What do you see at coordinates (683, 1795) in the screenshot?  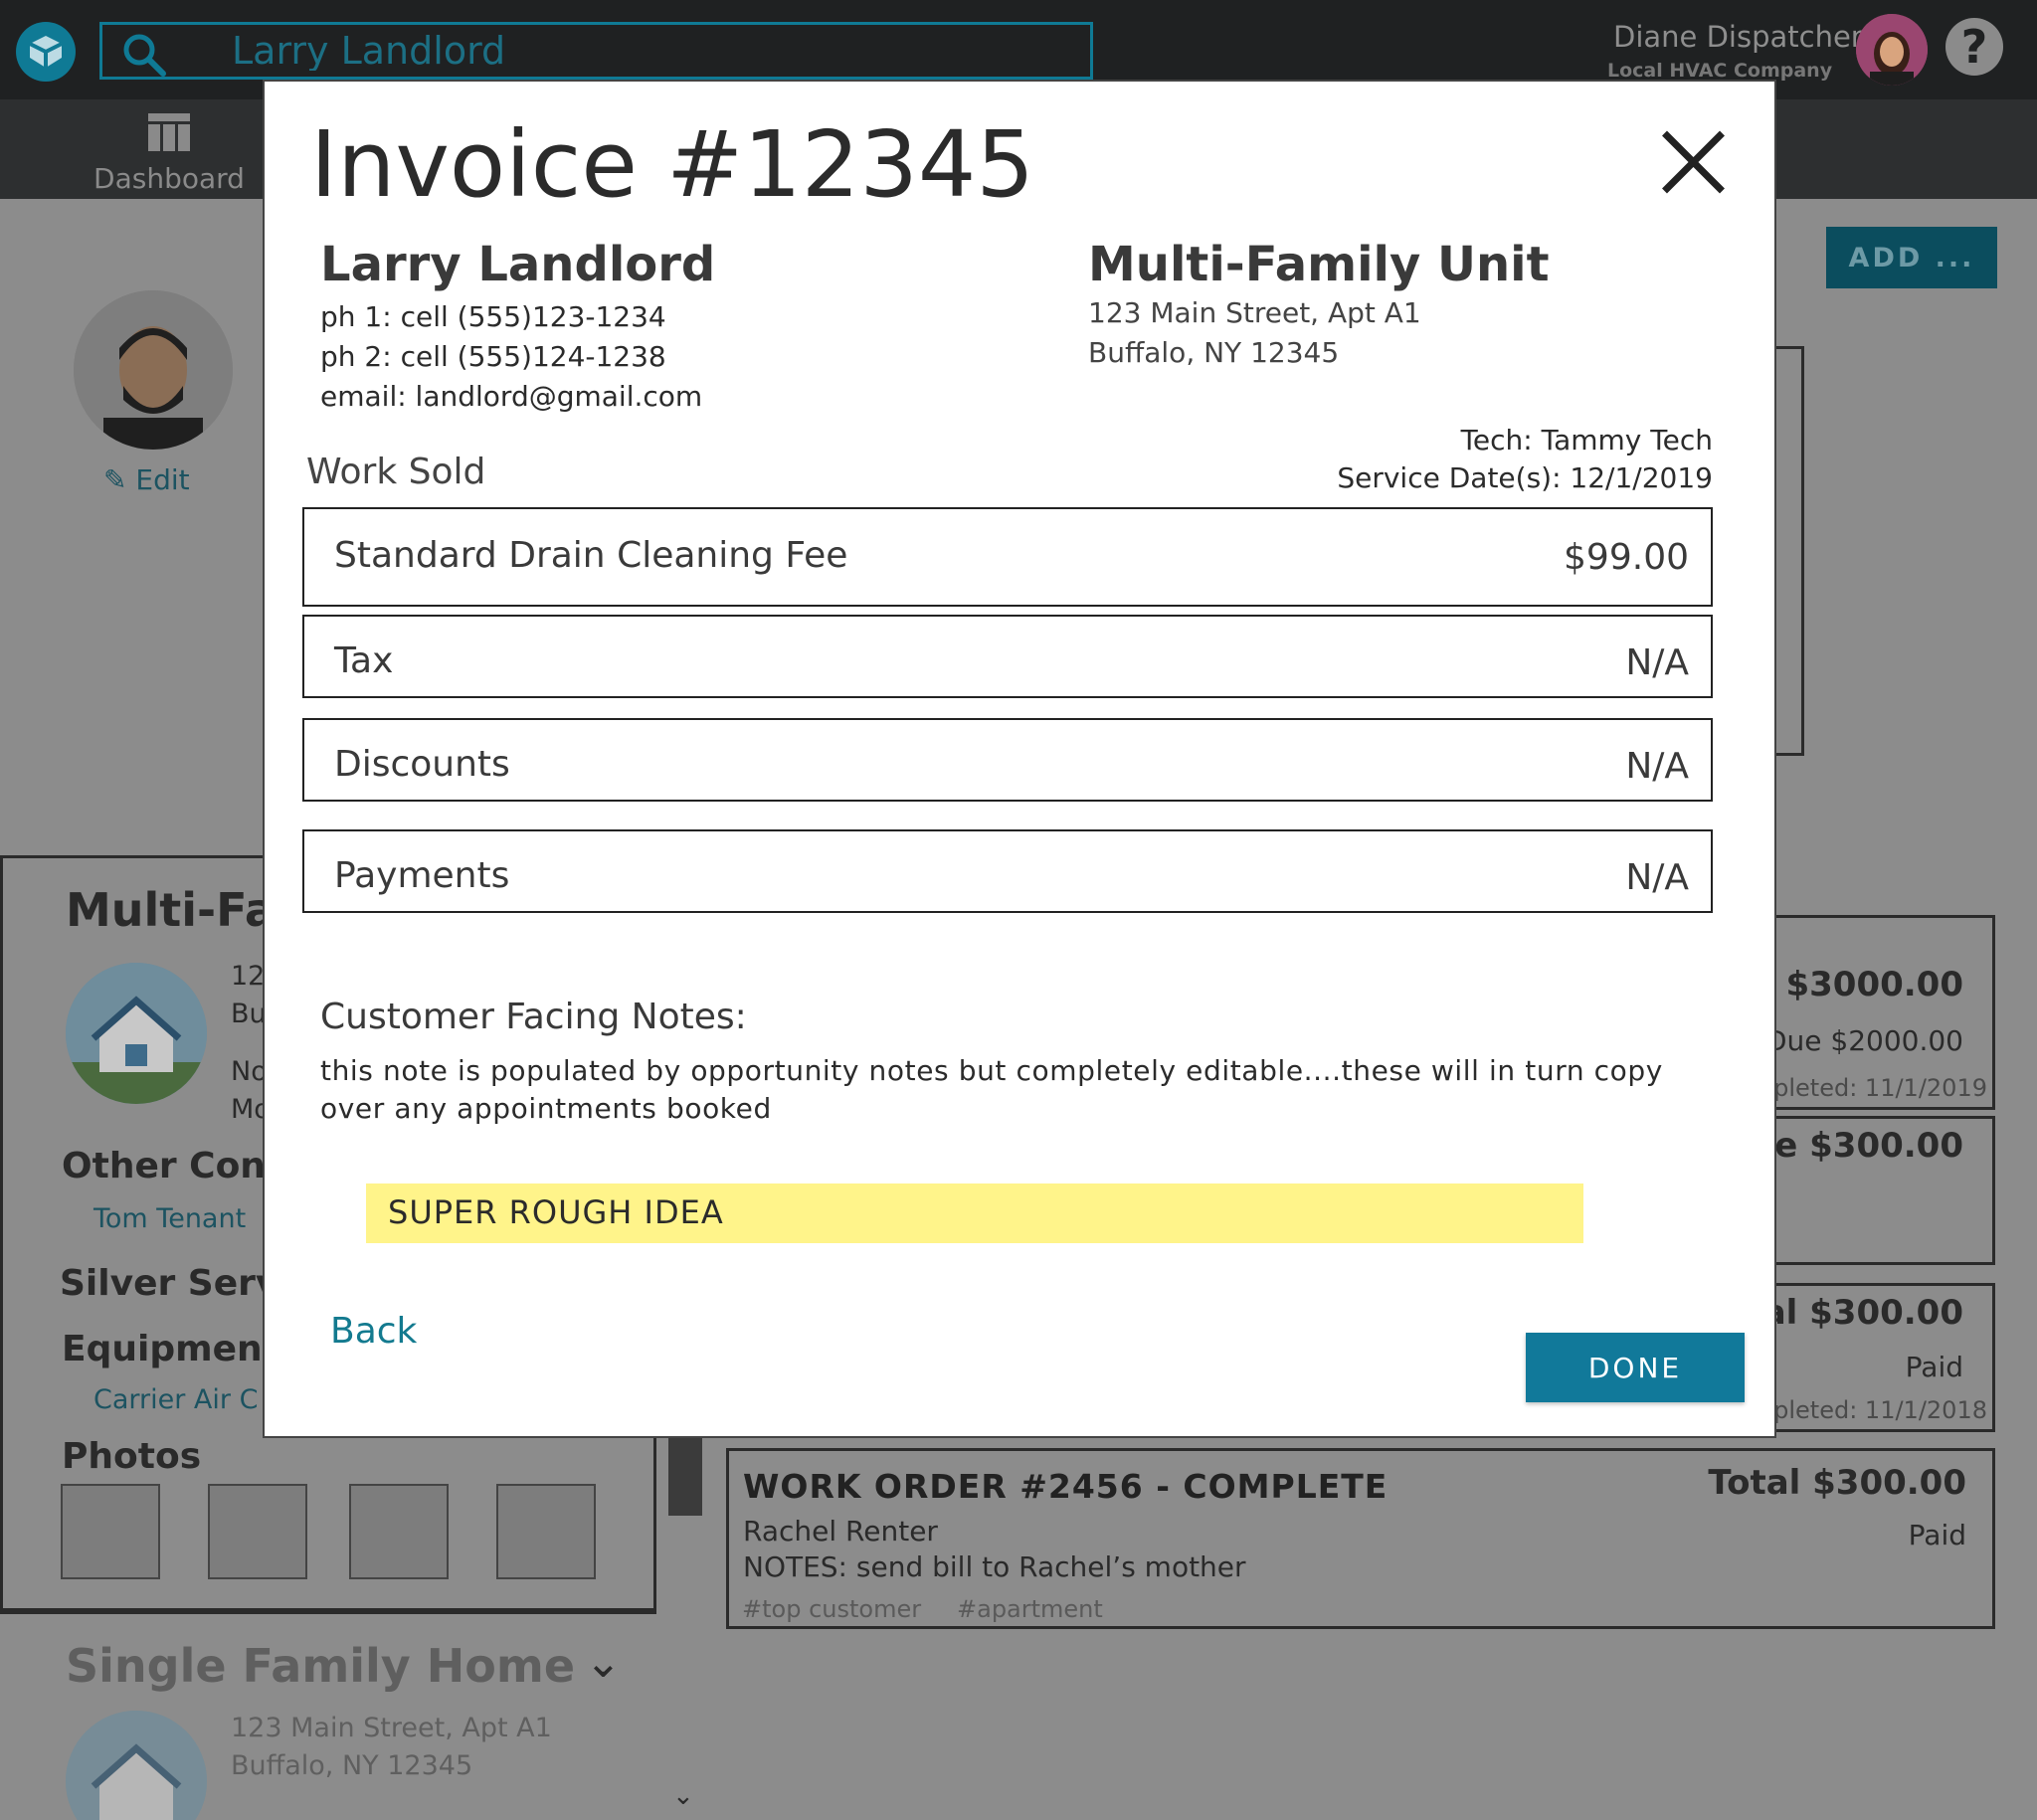 I see `scroll-down-icon: ⌄` at bounding box center [683, 1795].